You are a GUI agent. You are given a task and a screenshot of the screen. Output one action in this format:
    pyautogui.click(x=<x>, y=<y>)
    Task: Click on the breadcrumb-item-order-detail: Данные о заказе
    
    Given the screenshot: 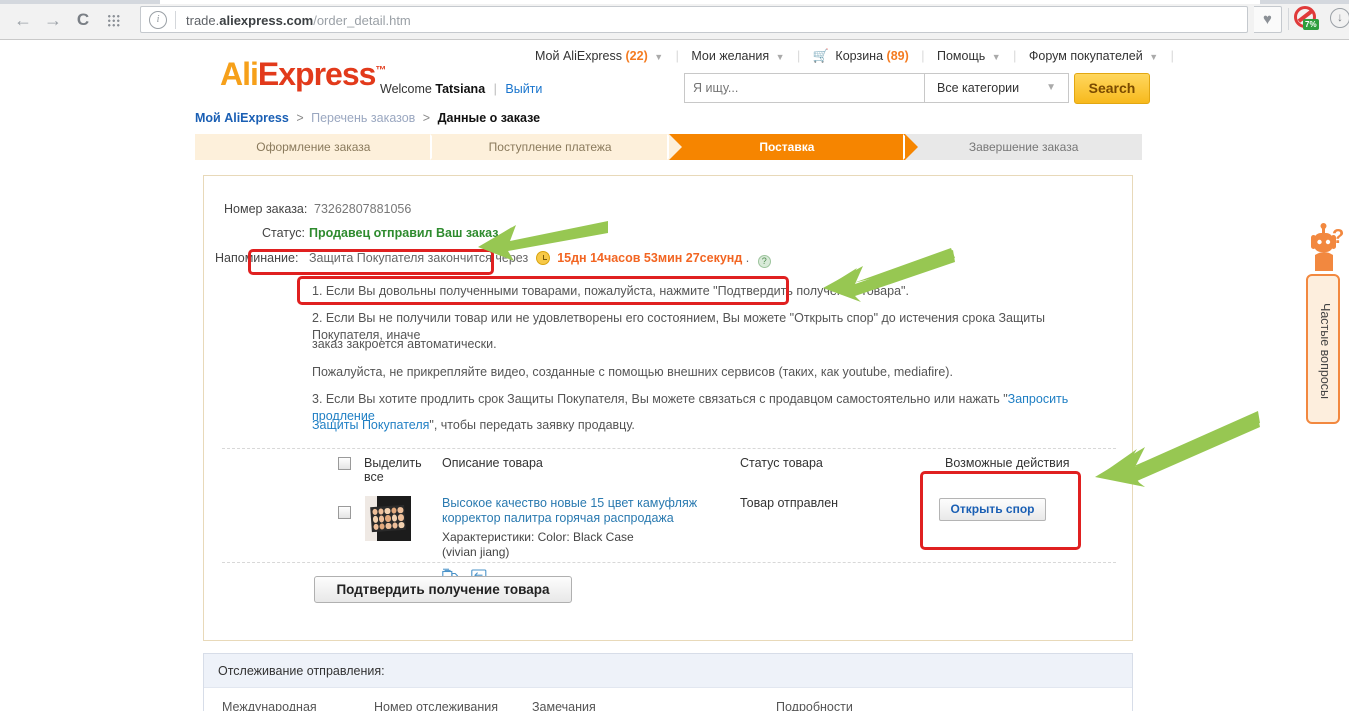 What is the action you would take?
    pyautogui.click(x=489, y=118)
    